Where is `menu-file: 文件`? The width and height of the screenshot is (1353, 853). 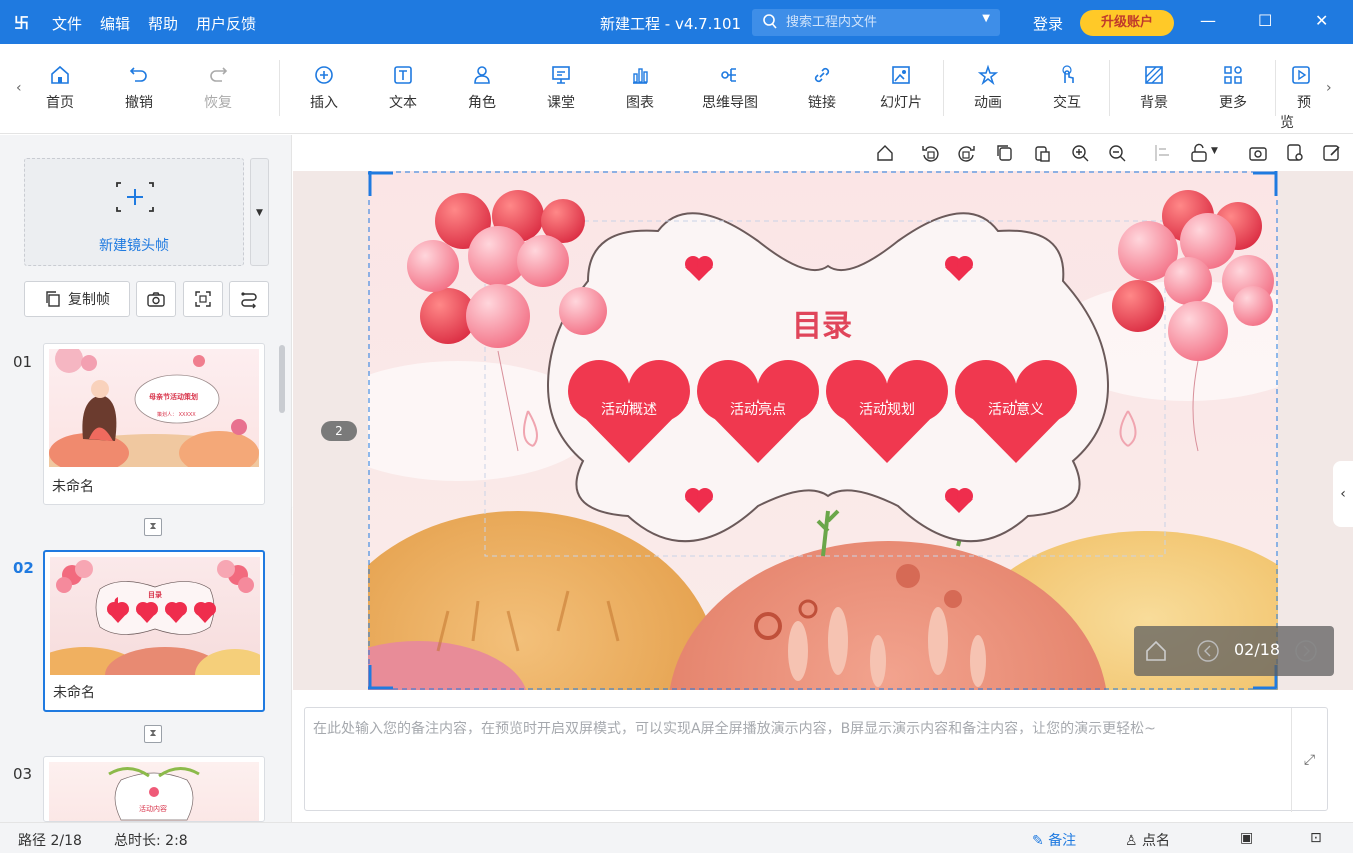
menu-file: 文件 is located at coordinates (67, 23).